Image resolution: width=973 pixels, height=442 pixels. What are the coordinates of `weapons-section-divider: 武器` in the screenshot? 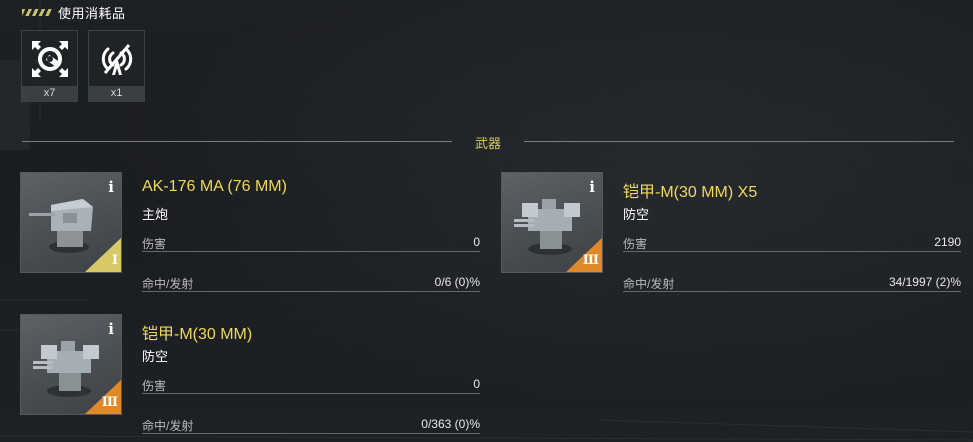 It's located at (488, 142).